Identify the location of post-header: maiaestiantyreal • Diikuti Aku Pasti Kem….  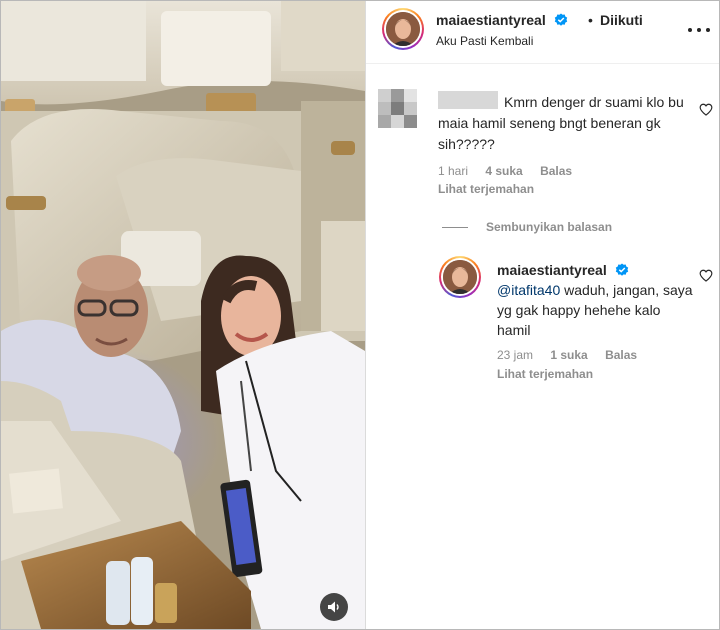
(542, 31).